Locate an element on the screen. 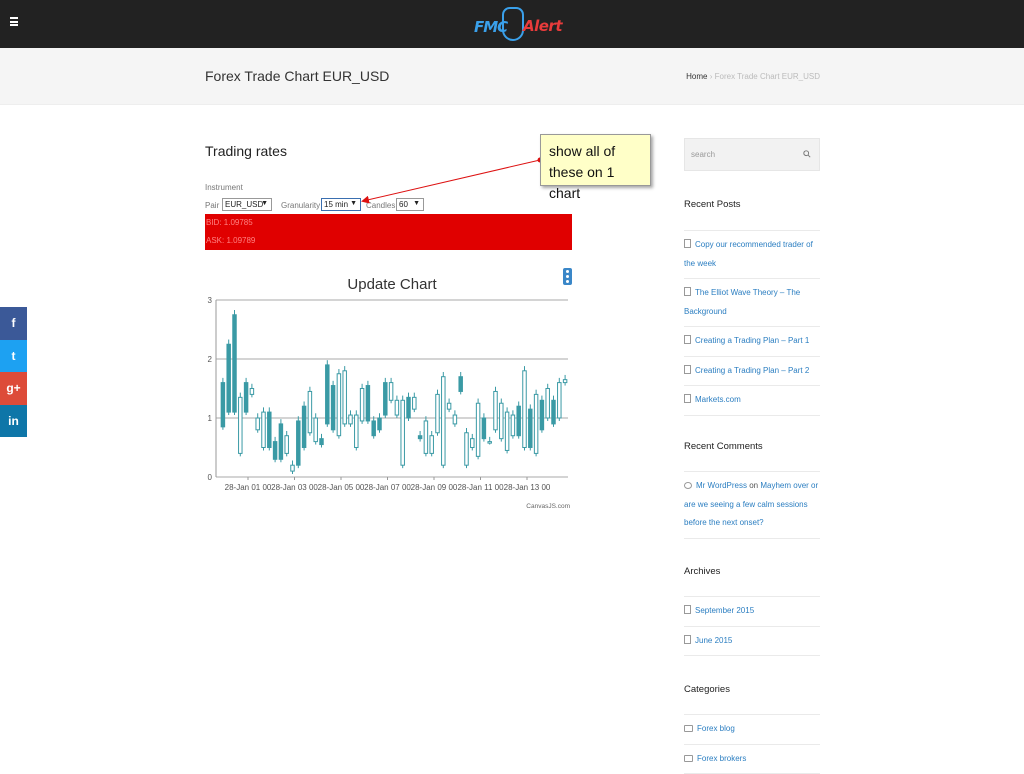 The image size is (1024, 774). linkedin-icon: in is located at coordinates (13, 421).